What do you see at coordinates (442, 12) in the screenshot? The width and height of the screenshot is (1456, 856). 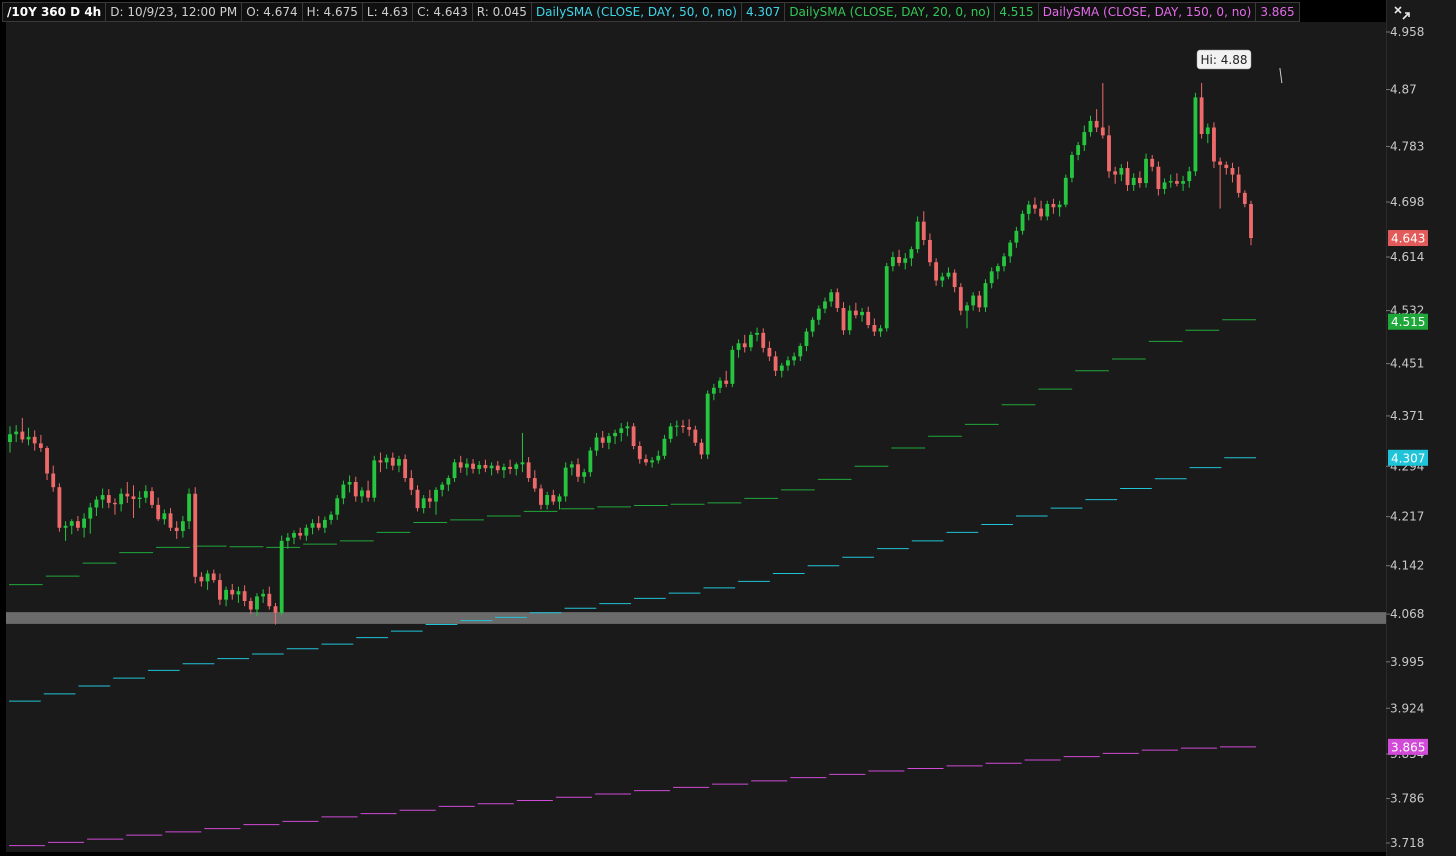 I see `close-label: C: 4.643` at bounding box center [442, 12].